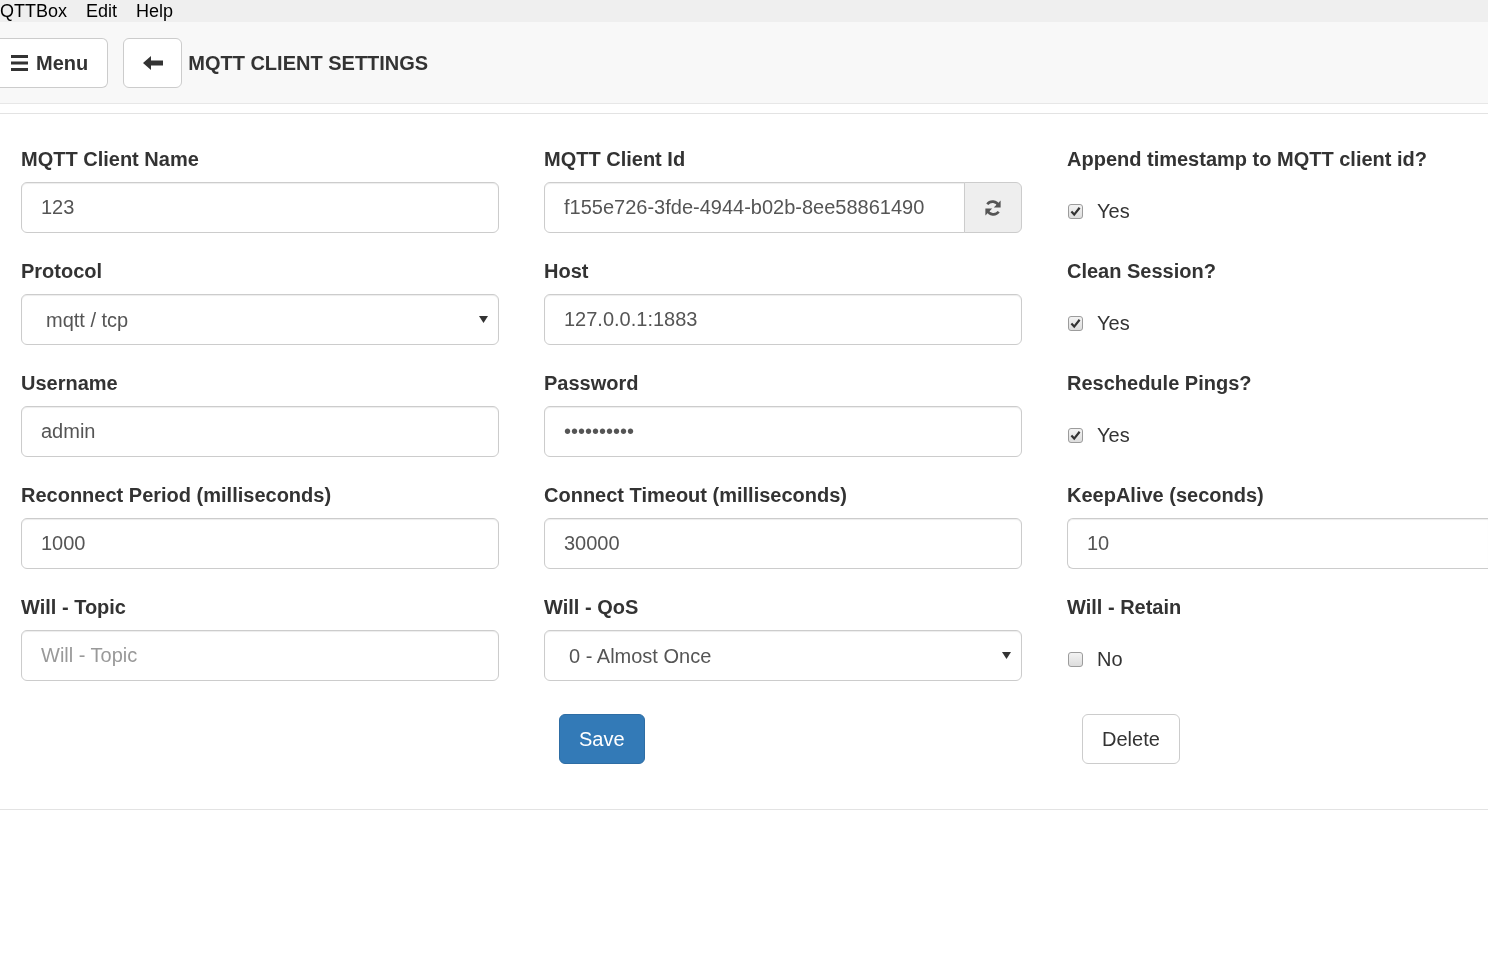  What do you see at coordinates (62, 271) in the screenshot?
I see `field-label: Protocol` at bounding box center [62, 271].